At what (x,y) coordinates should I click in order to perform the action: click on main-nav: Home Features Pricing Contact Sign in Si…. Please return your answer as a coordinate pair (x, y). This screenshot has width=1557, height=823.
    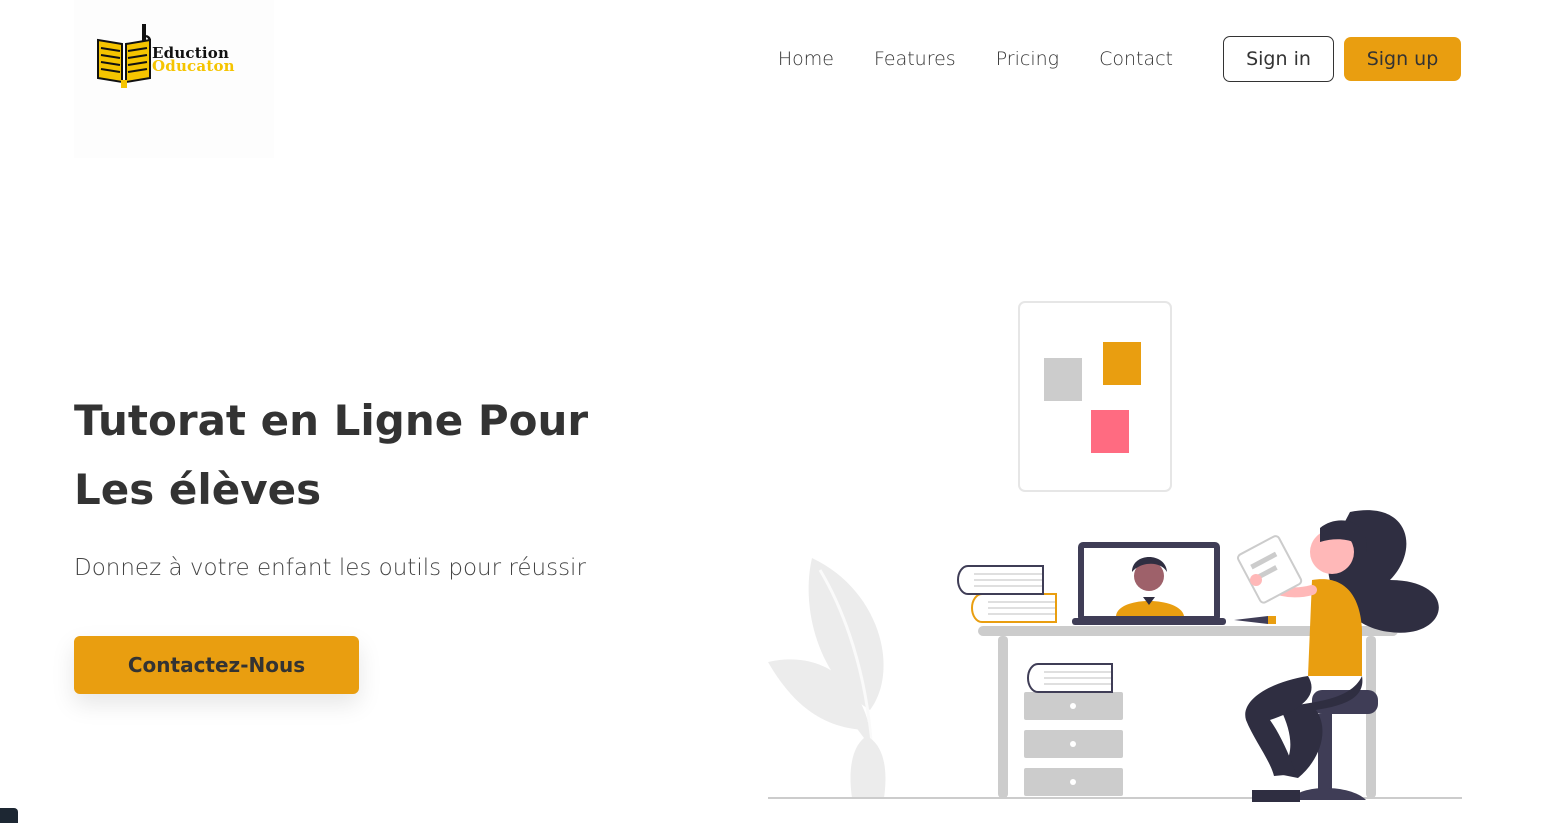
    Looking at the image, I should click on (1119, 59).